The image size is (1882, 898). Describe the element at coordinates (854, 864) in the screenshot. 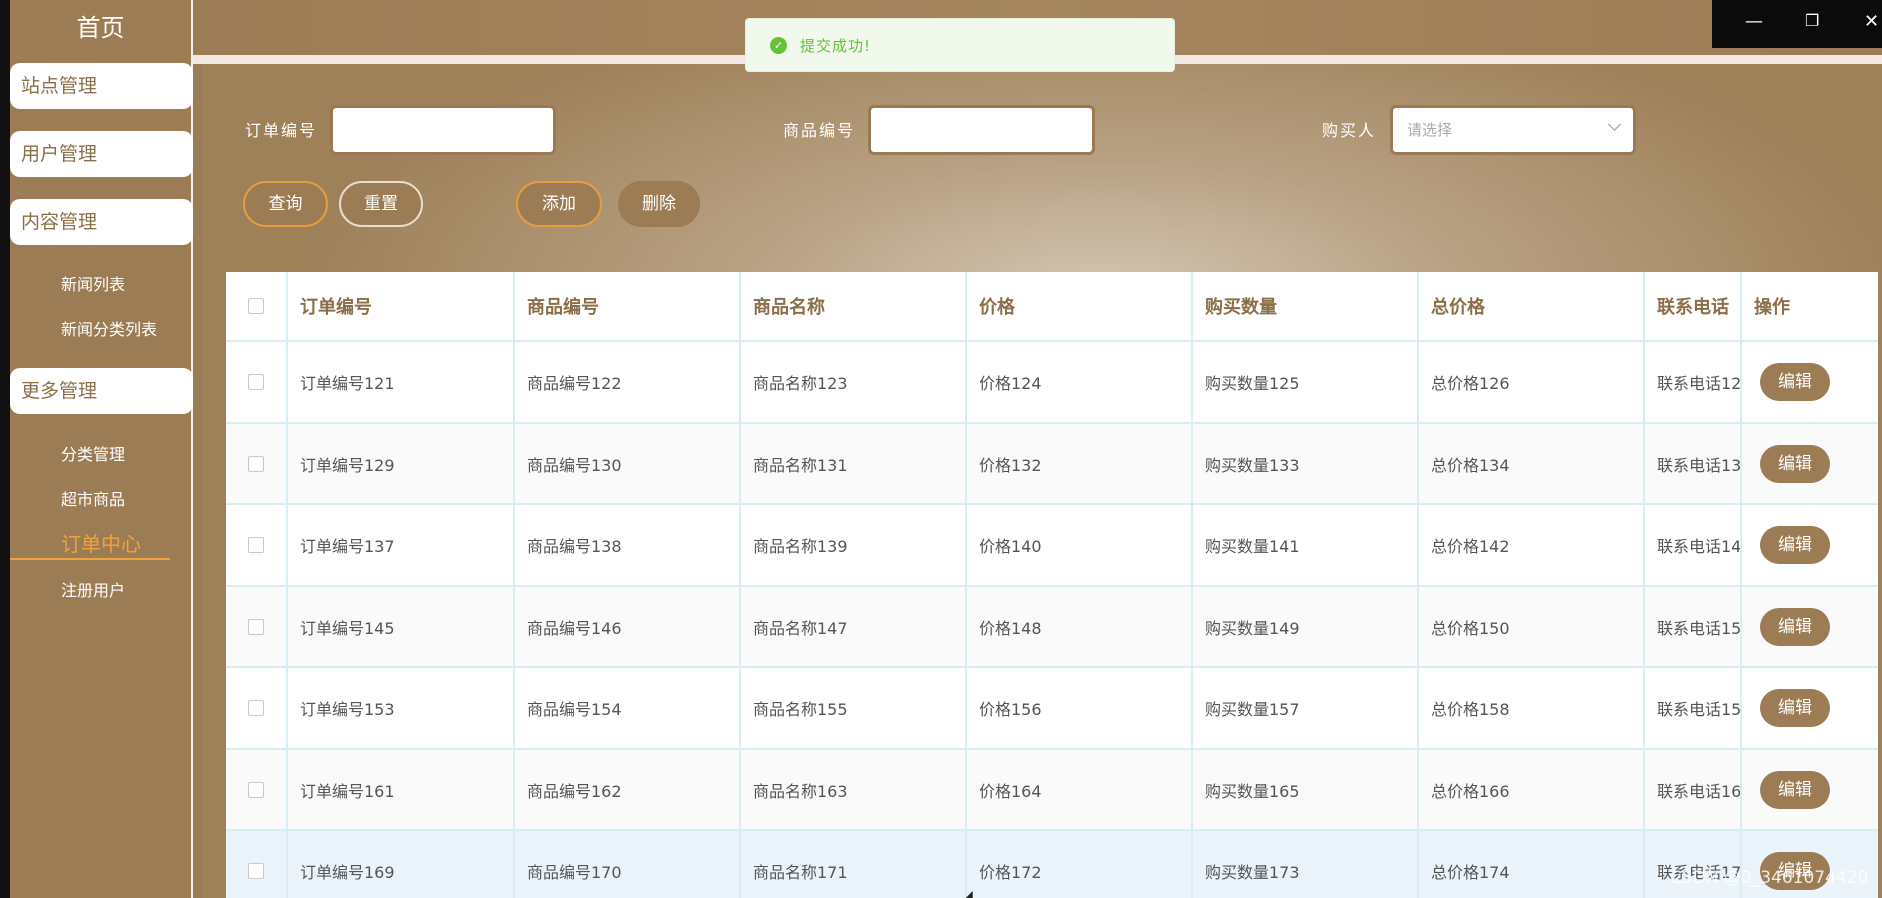

I see `cell-product-name: 商品名称171` at that location.